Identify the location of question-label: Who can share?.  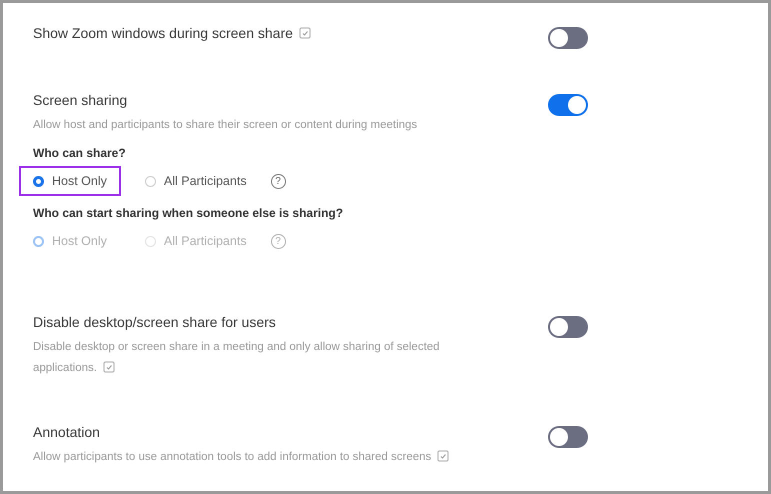
(80, 153).